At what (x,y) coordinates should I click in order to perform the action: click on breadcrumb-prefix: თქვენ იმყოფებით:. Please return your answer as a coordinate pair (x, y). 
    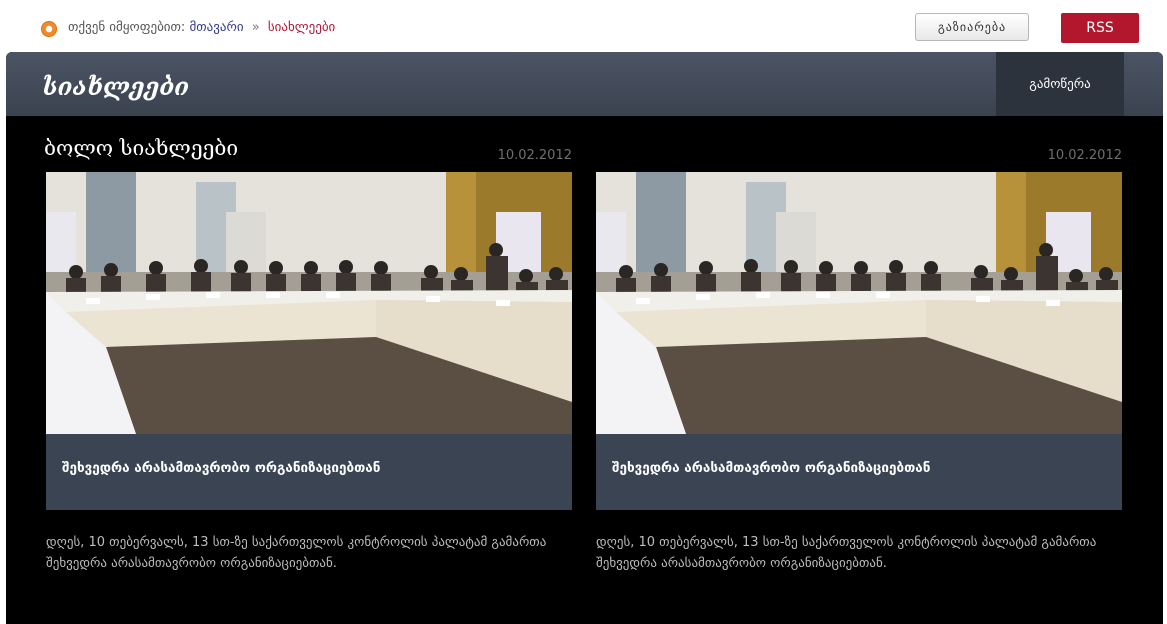
    Looking at the image, I should click on (127, 27).